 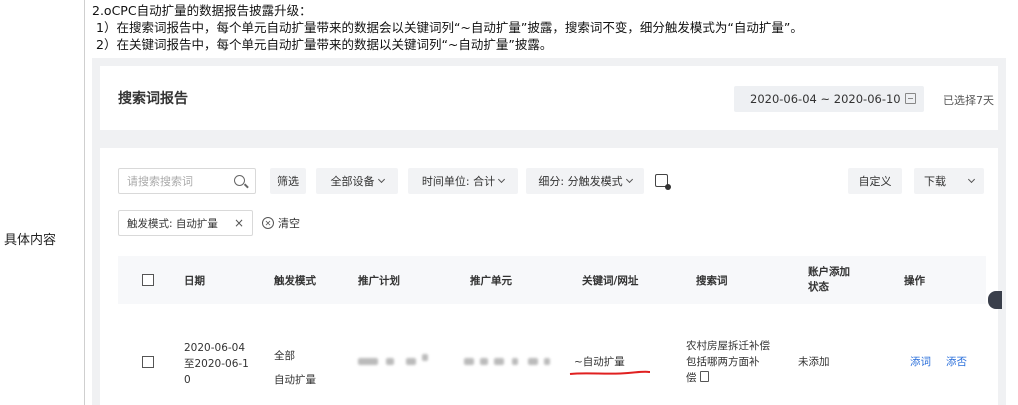 I want to click on document-icon, so click(x=704, y=376).